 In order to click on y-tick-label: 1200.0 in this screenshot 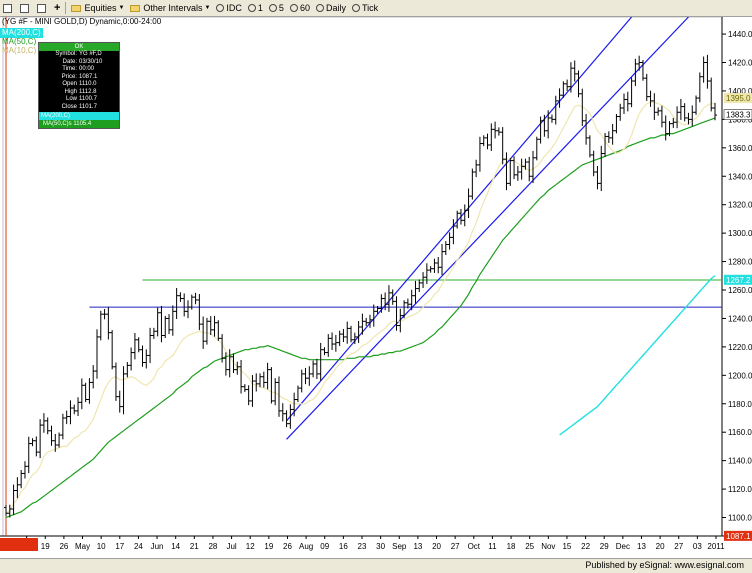, I will do `click(740, 375)`.